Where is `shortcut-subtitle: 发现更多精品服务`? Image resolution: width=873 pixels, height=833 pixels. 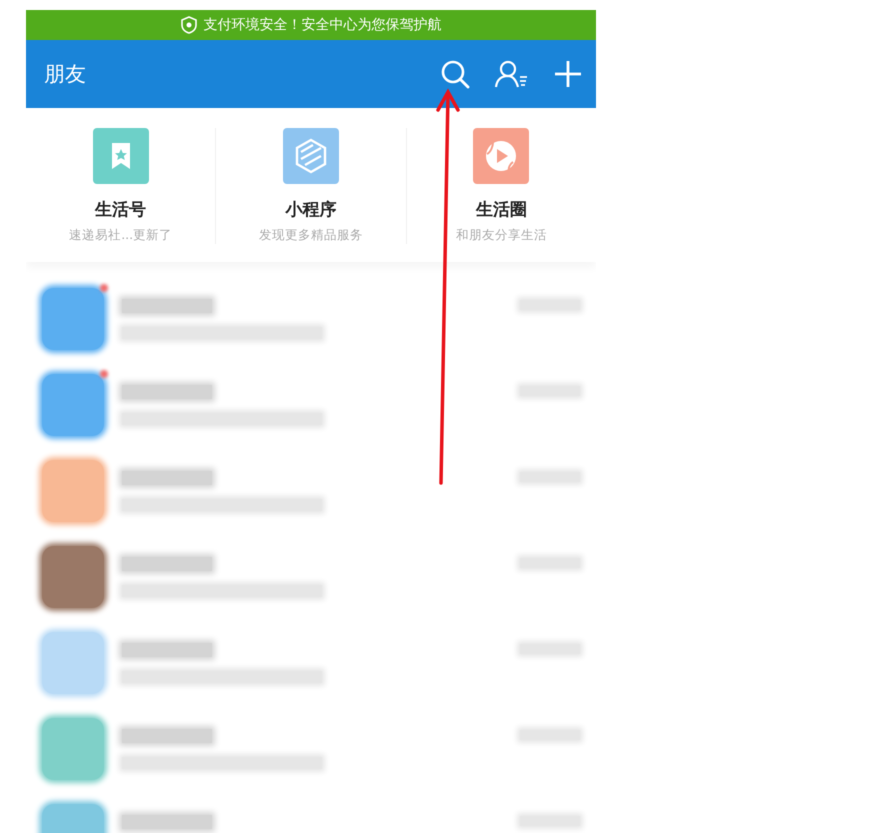
shortcut-subtitle: 发现更多精品服务 is located at coordinates (310, 235).